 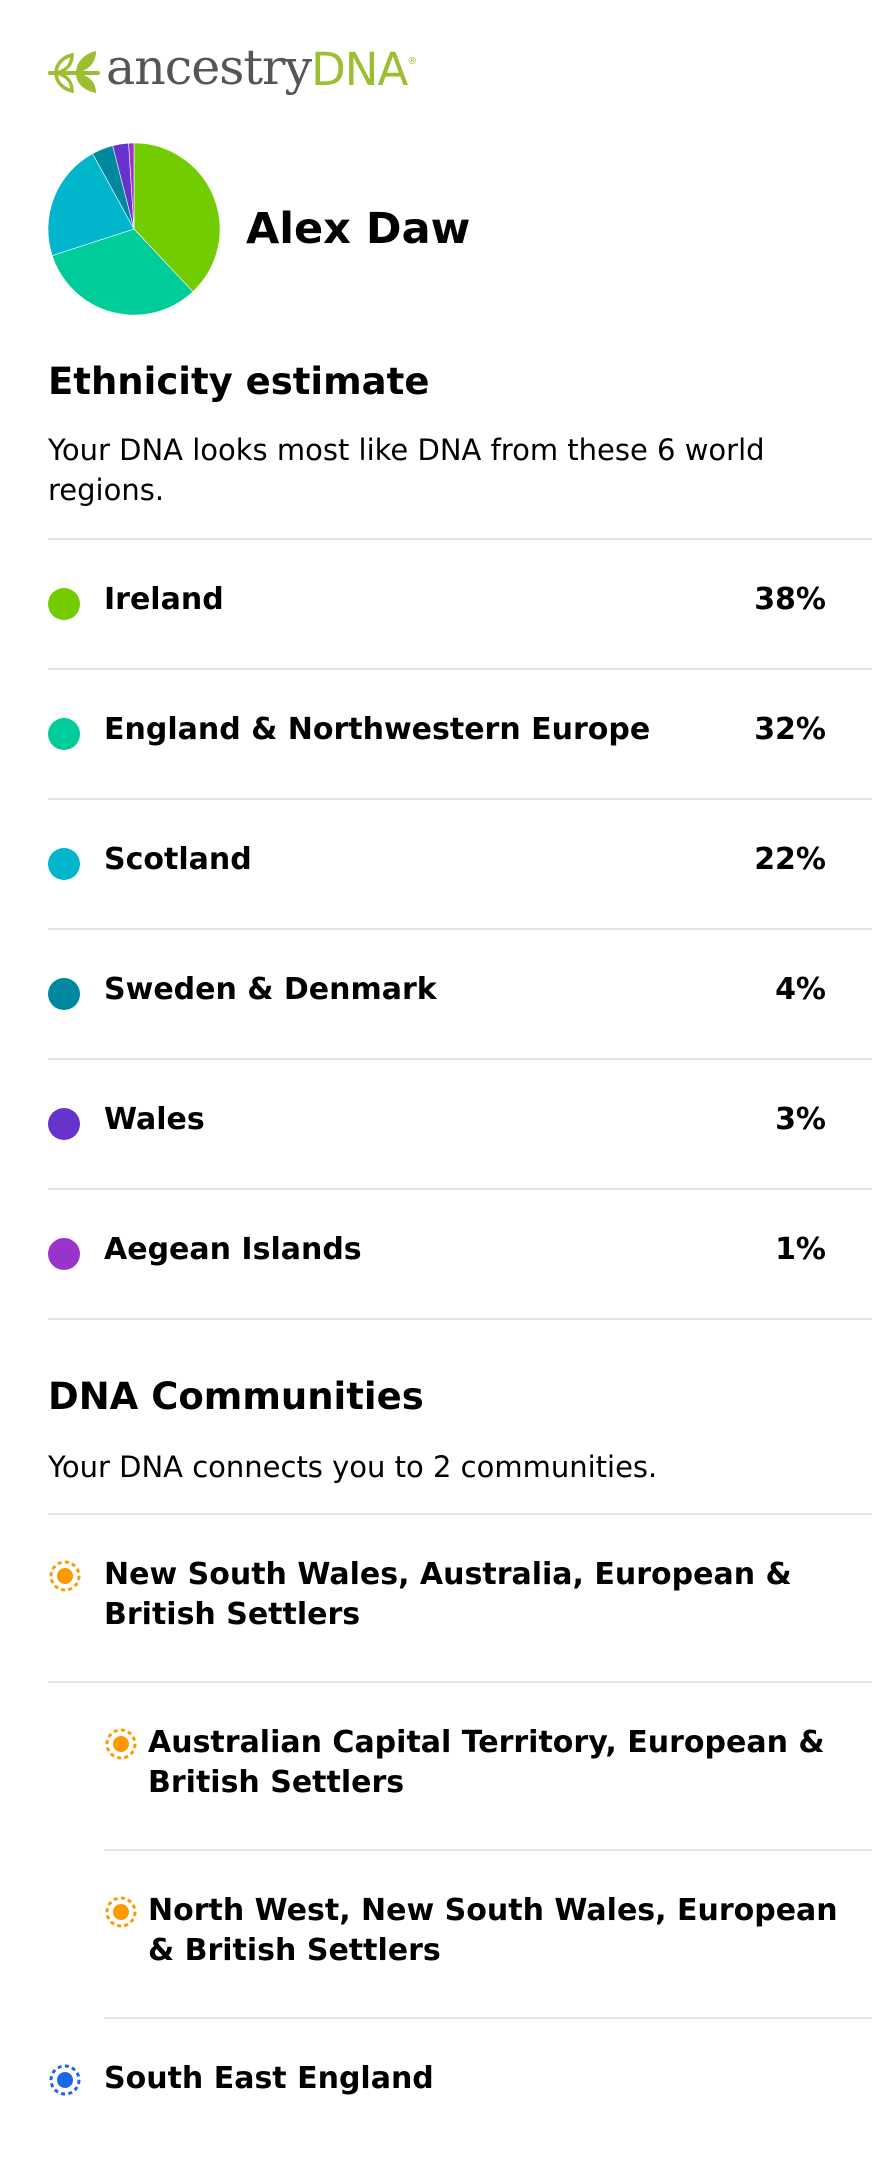 I want to click on region-name: Wales, so click(x=154, y=1119).